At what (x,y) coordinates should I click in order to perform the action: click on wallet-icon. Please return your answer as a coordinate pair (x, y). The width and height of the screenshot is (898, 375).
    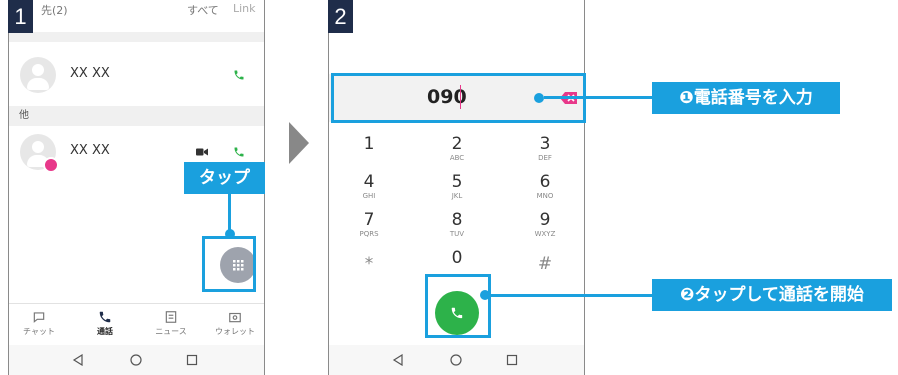
    Looking at the image, I should click on (235, 317).